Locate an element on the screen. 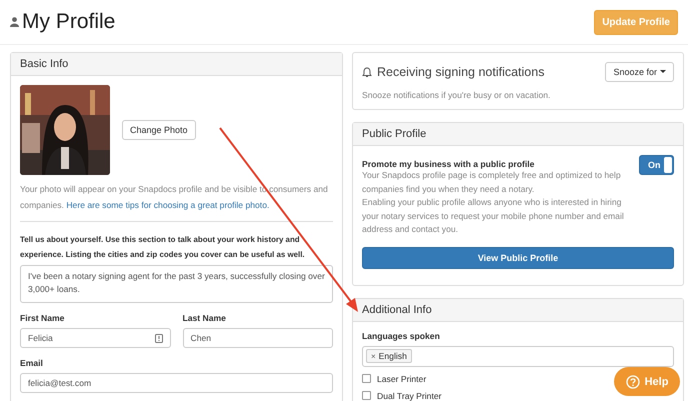 This screenshot has width=688, height=401. public-profile-heading: Promote my business with a public profile is located at coordinates (449, 164).